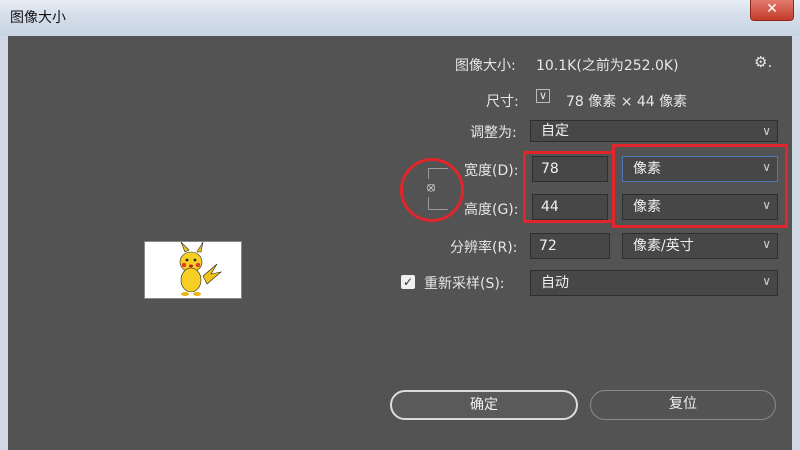 The height and width of the screenshot is (450, 800). I want to click on resolution-label: 分辨率(R):, so click(484, 248).